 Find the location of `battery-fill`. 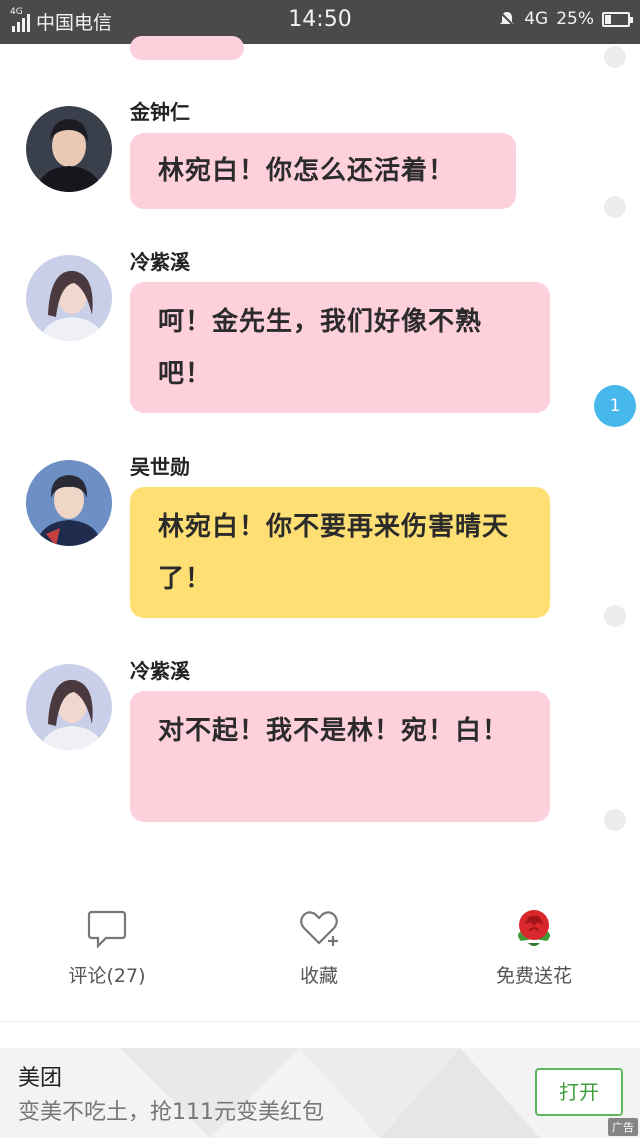

battery-fill is located at coordinates (608, 19).